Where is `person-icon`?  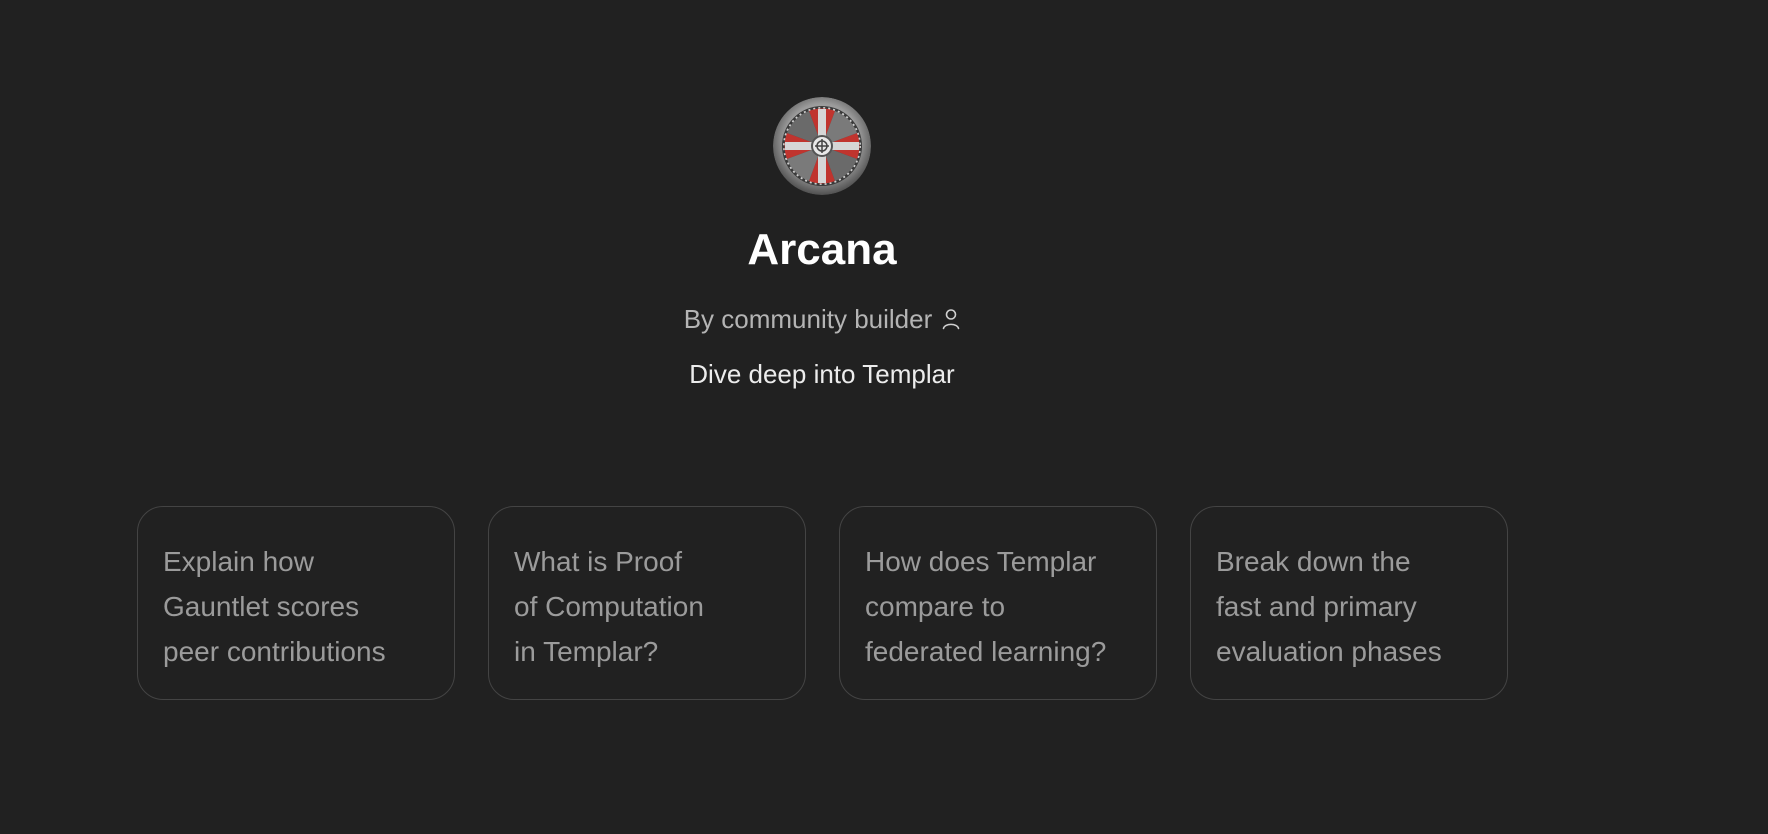
person-icon is located at coordinates (951, 319).